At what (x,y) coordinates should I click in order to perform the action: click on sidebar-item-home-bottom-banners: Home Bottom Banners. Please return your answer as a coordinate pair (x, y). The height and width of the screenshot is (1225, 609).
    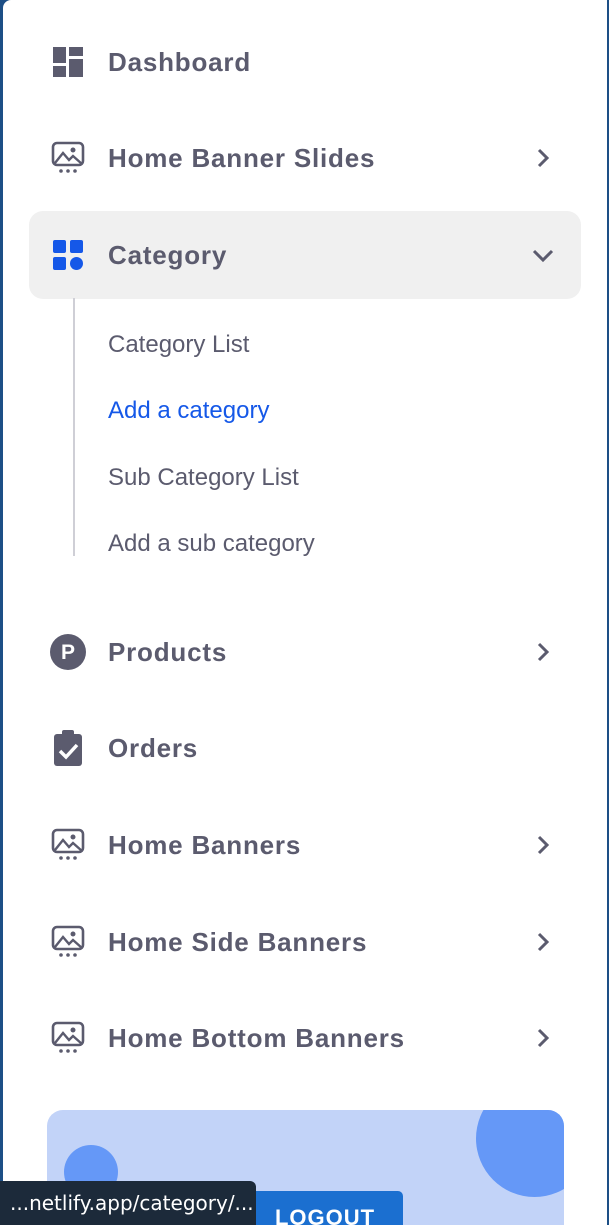
    Looking at the image, I should click on (305, 1038).